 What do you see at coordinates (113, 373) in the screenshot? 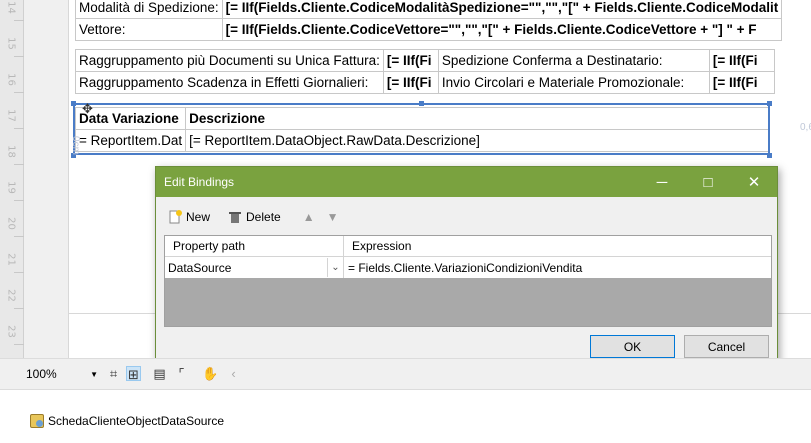
I see `grid-icon: ⌗` at bounding box center [113, 373].